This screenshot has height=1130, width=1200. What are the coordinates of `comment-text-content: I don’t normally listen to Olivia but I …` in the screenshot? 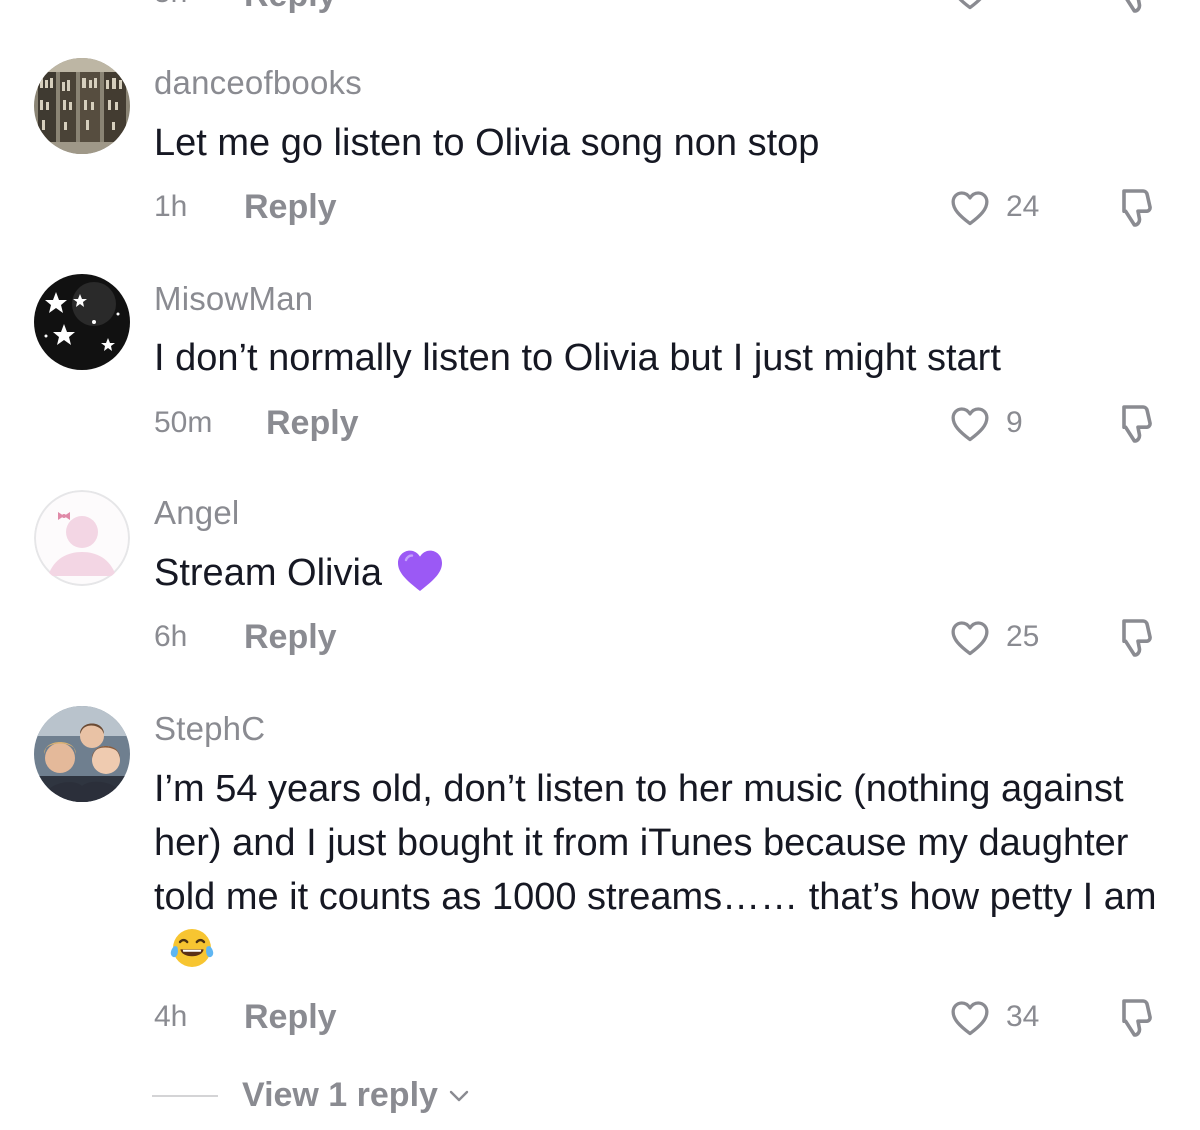 It's located at (577, 358).